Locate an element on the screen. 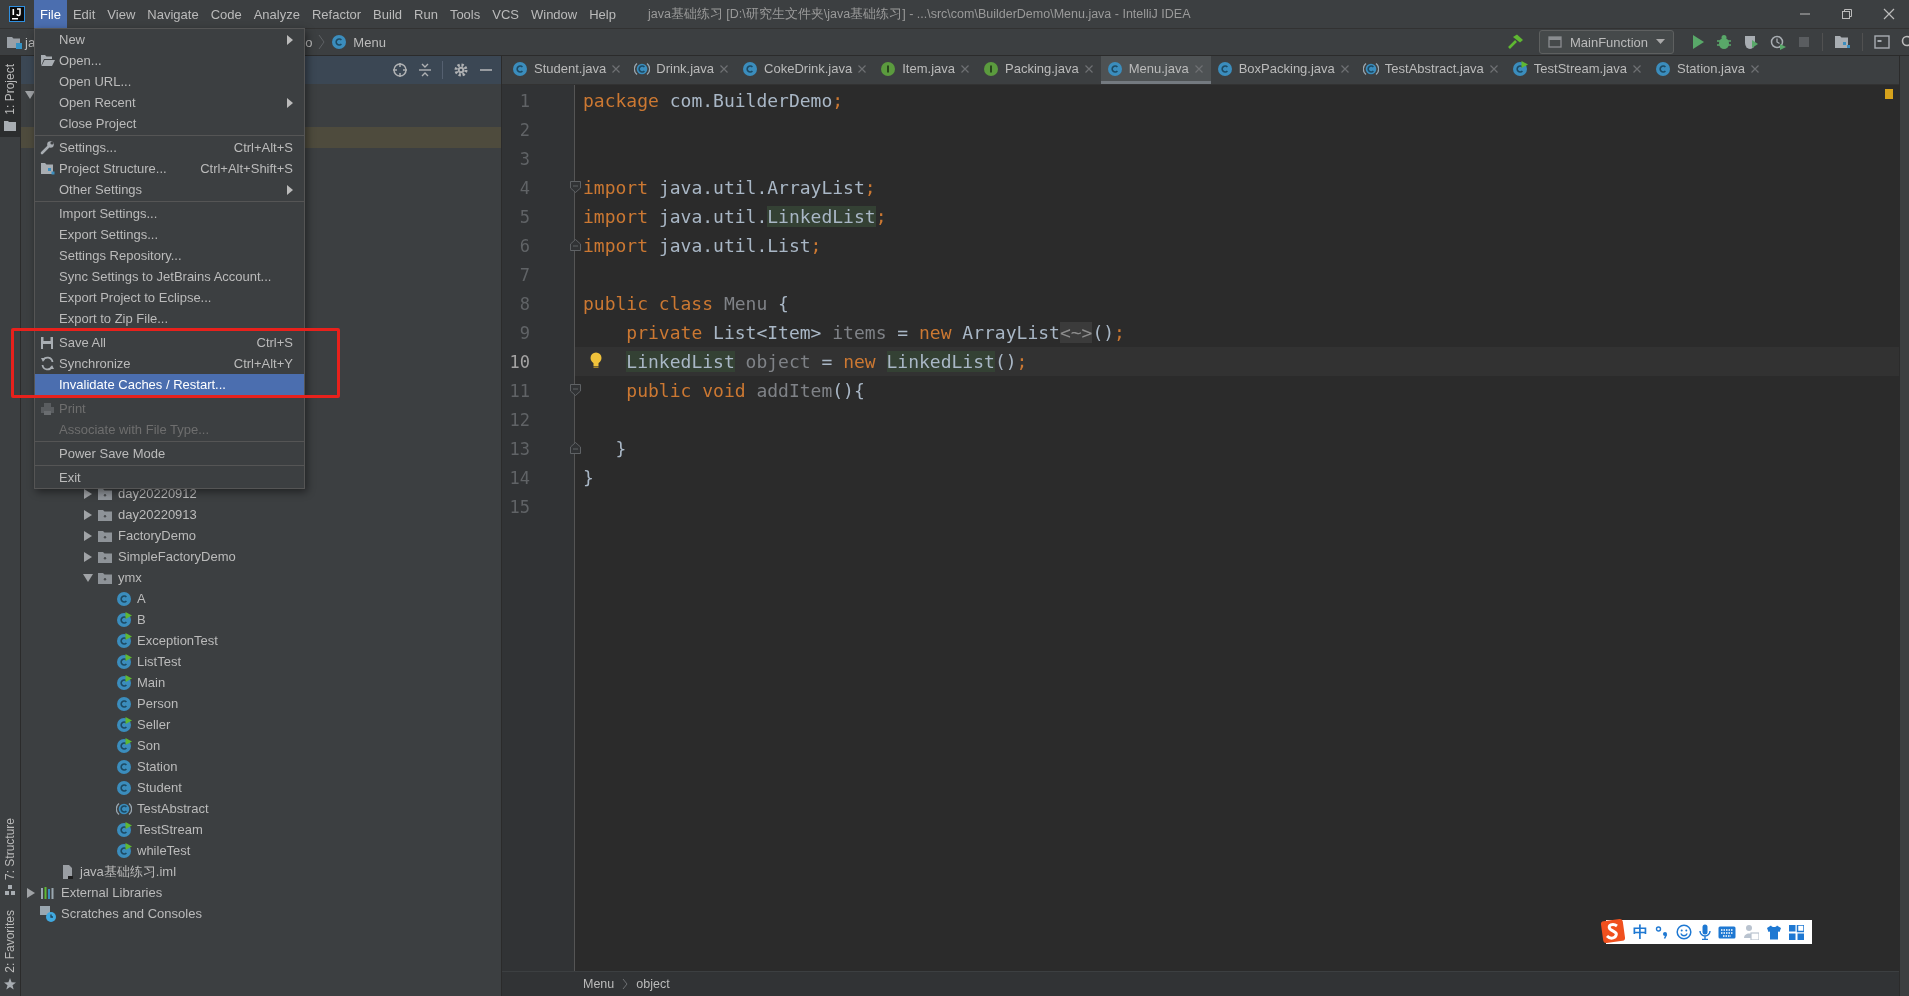 The image size is (1909, 996). main-nav-entry: Build is located at coordinates (387, 14).